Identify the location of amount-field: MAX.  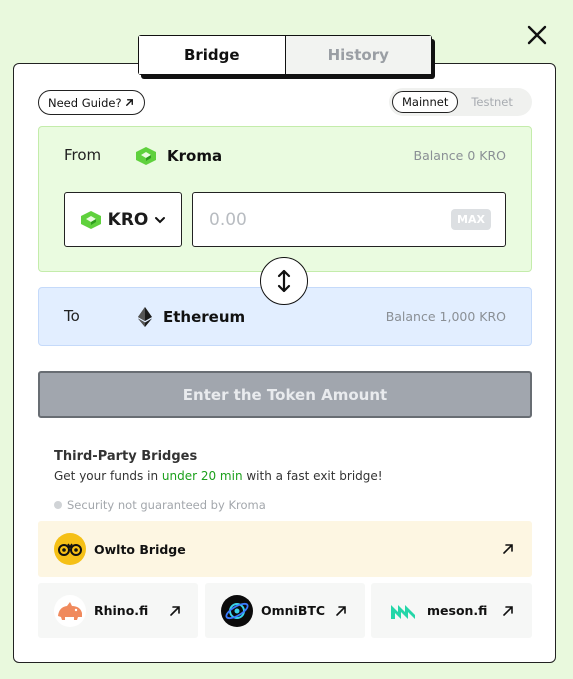
(349, 219).